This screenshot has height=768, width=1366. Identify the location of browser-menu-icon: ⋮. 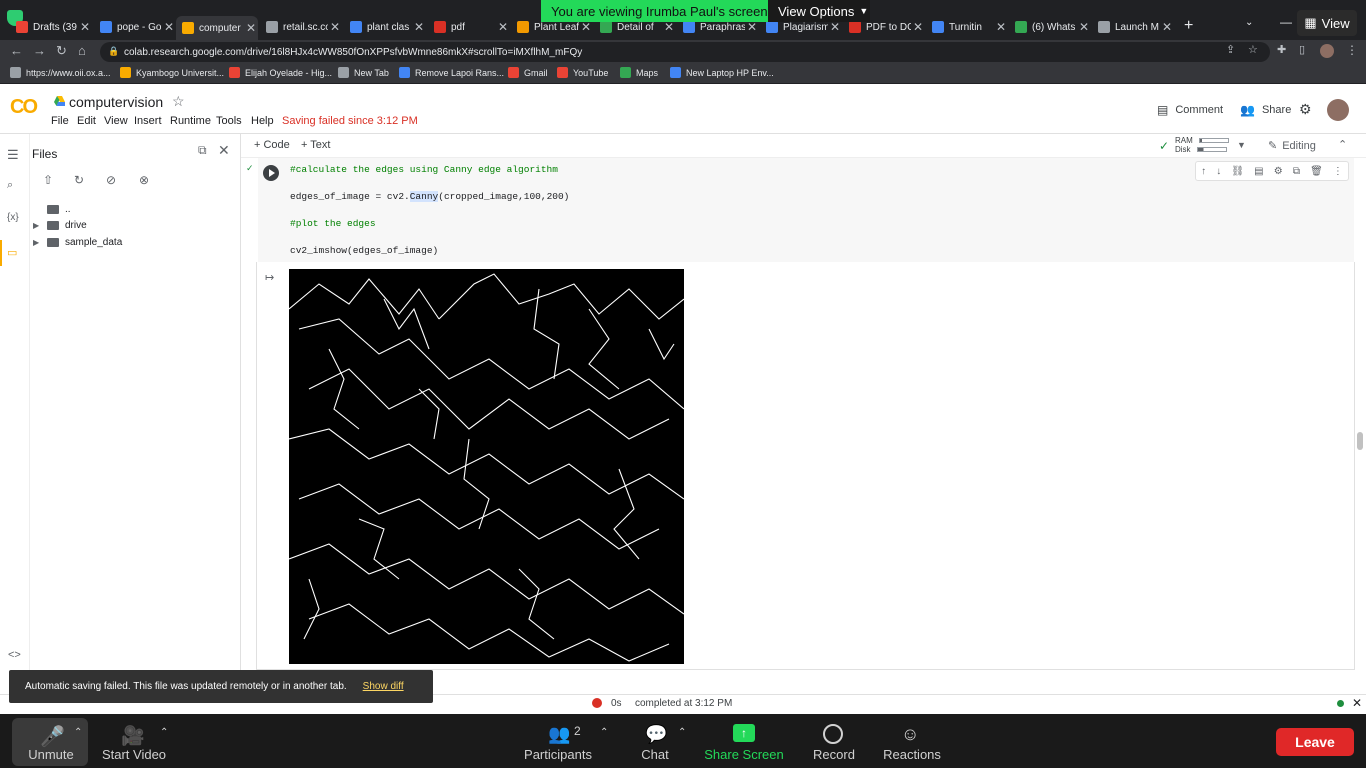
(1352, 50).